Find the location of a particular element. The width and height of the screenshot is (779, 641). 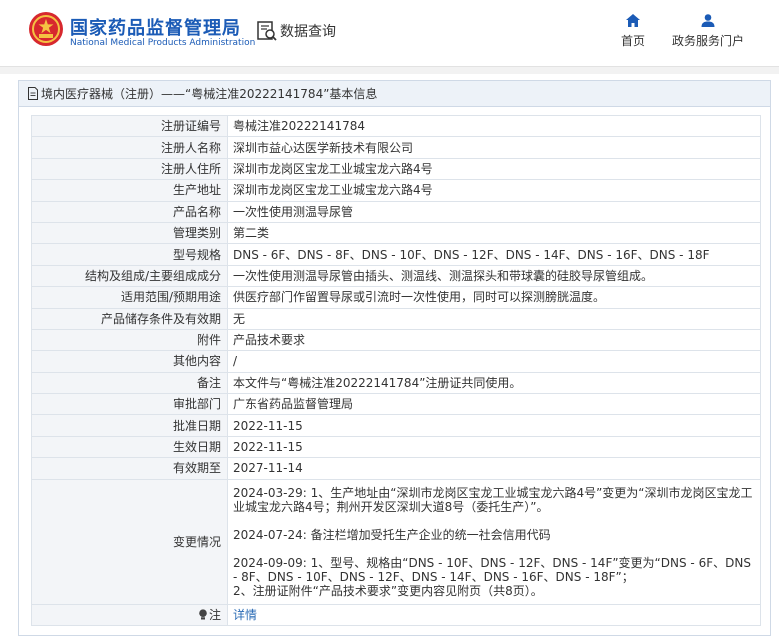

field-value: 供医疗部门作留置导尿或引流时一次性使用，同时可以探测膀胱温度。 is located at coordinates (494, 297).